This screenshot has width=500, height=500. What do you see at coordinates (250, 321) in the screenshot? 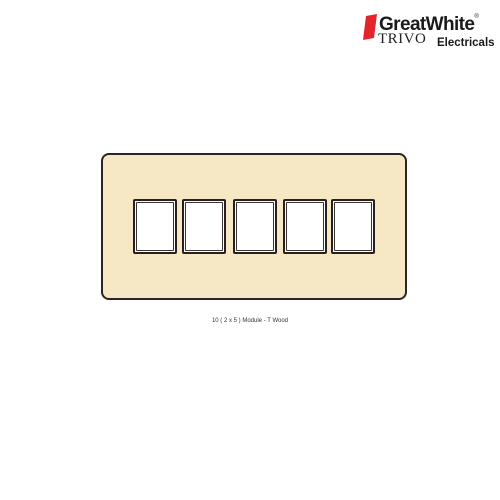
I see `product-caption: 10 ( 2 x 5 ) Module - T Wood` at bounding box center [250, 321].